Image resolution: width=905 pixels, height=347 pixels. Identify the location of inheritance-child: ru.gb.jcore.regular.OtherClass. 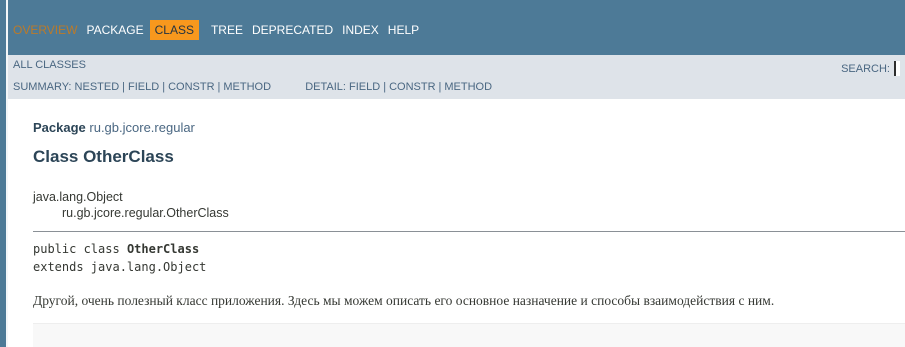
(145, 213).